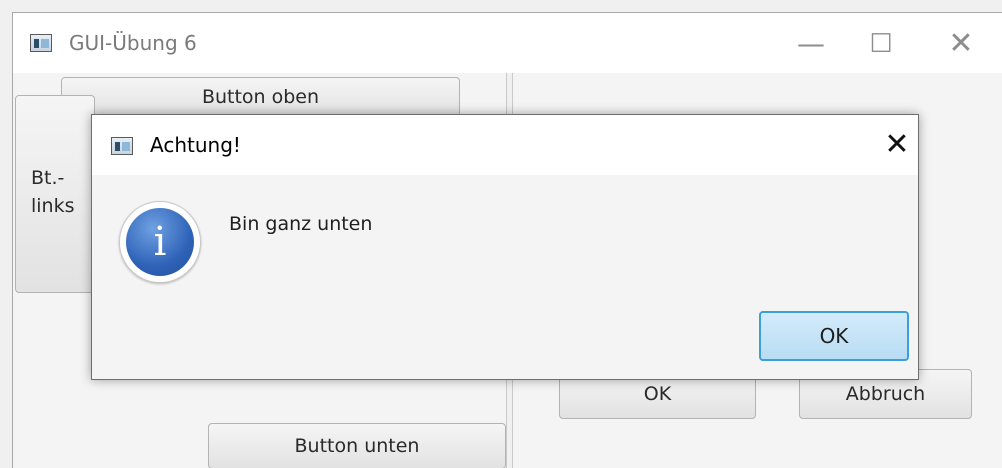 This screenshot has width=1002, height=468. I want to click on minimize-icon: —, so click(811, 44).